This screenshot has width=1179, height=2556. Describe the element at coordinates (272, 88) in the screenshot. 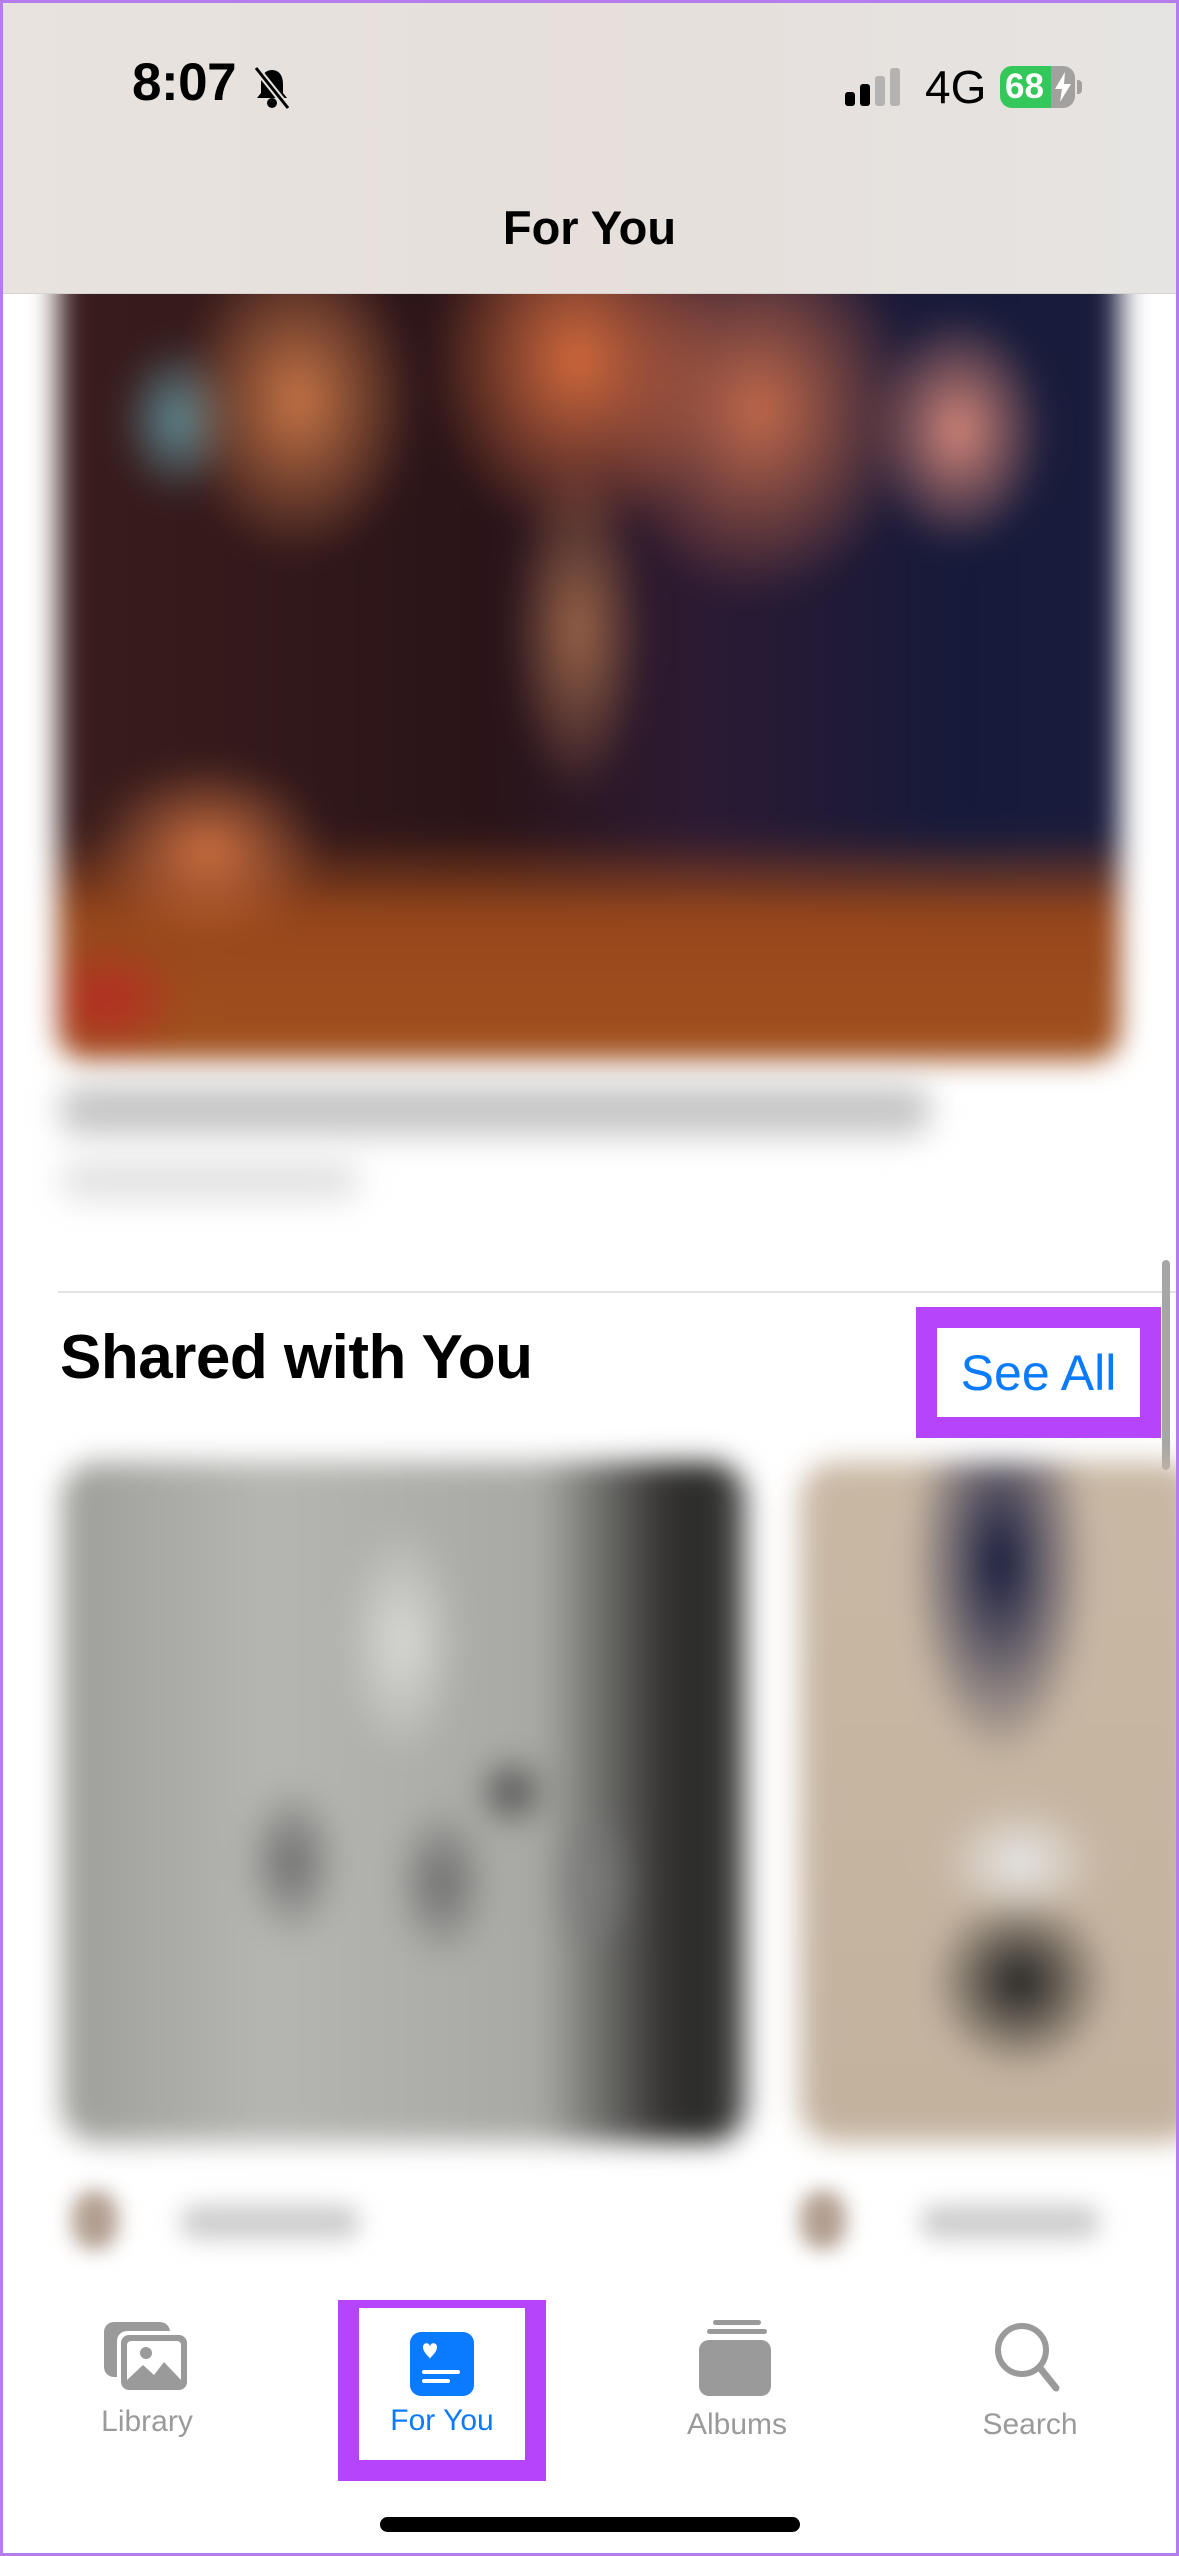

I see `bell-slash-icon` at that location.